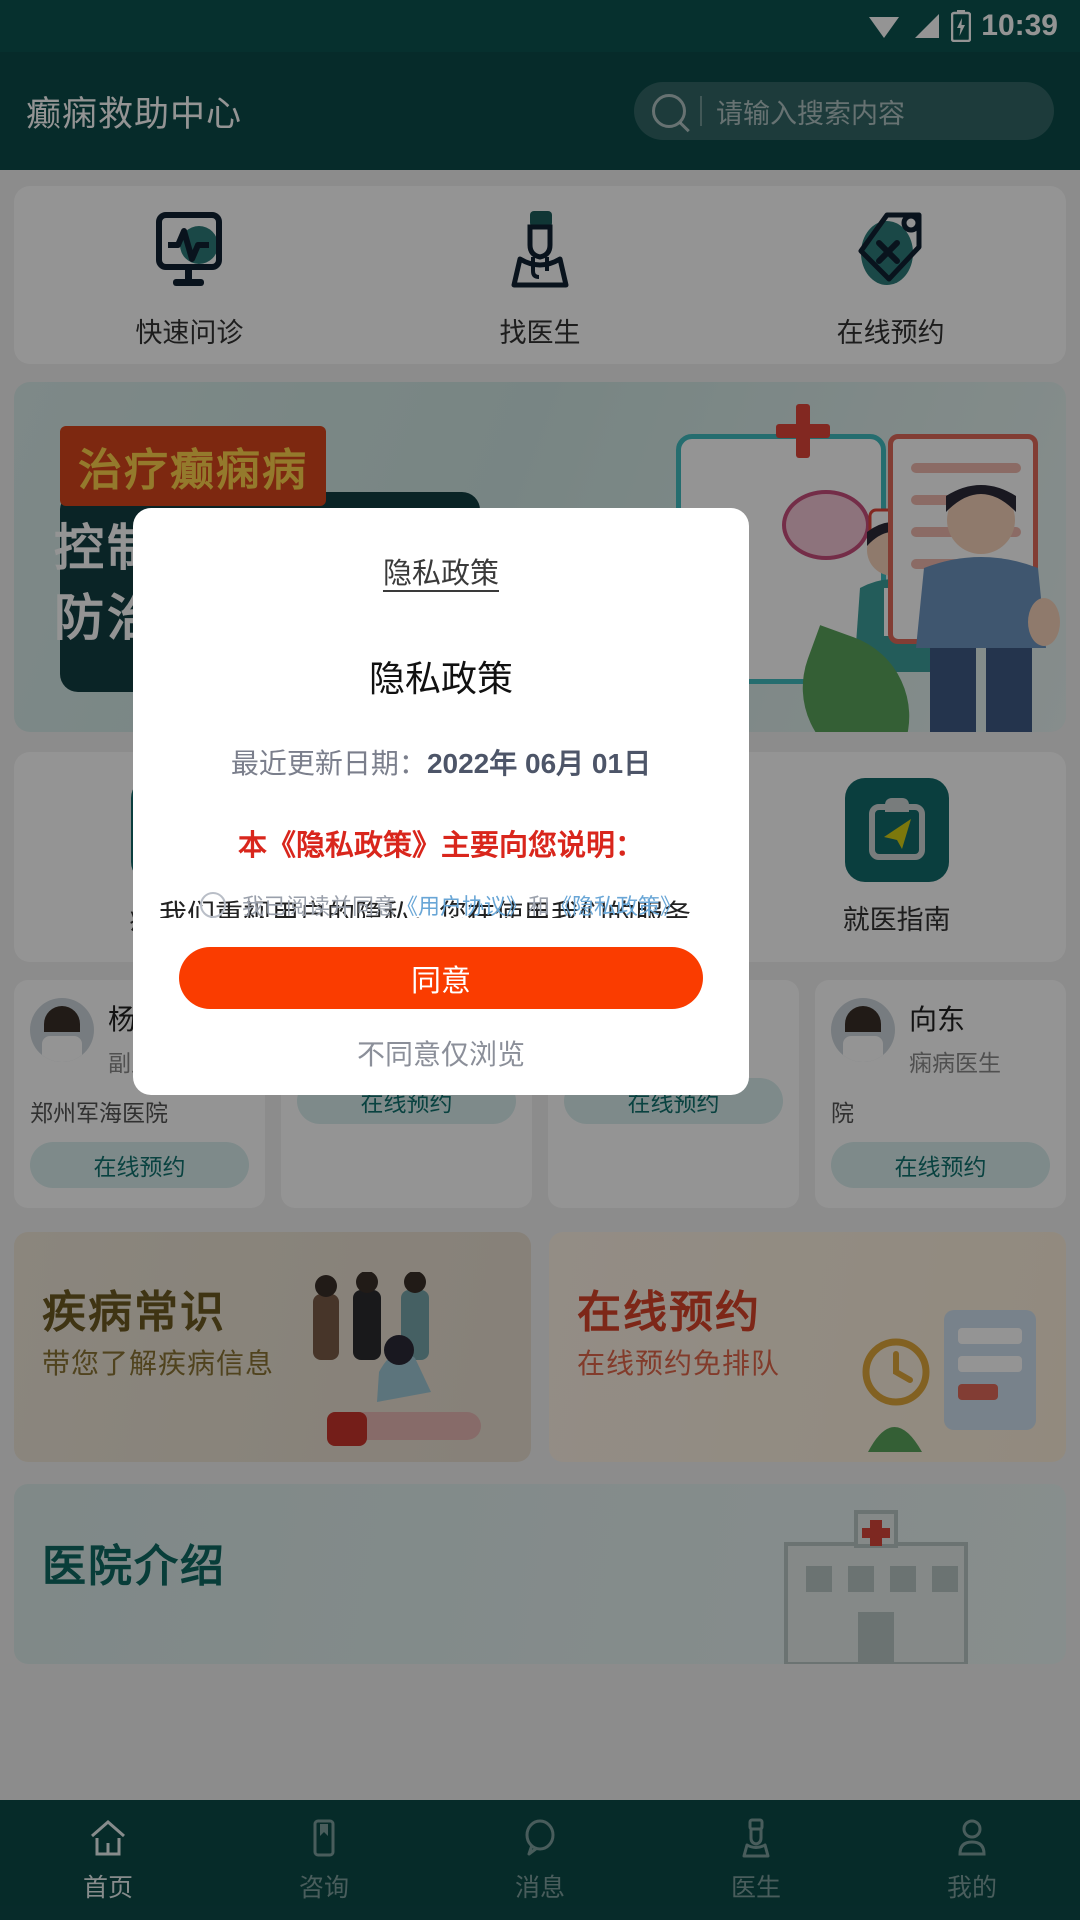 The width and height of the screenshot is (1080, 1920). I want to click on dialog-footer: 我已阅读并同意《用户协议》和《隐私政策》 同意 不同意仅浏览, so click(441, 992).